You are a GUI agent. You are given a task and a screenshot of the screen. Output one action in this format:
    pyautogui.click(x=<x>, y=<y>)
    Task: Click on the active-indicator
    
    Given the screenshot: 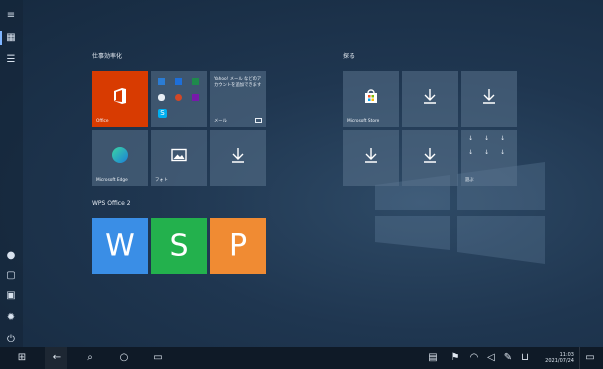 What is the action you would take?
    pyautogui.click(x=1, y=38)
    